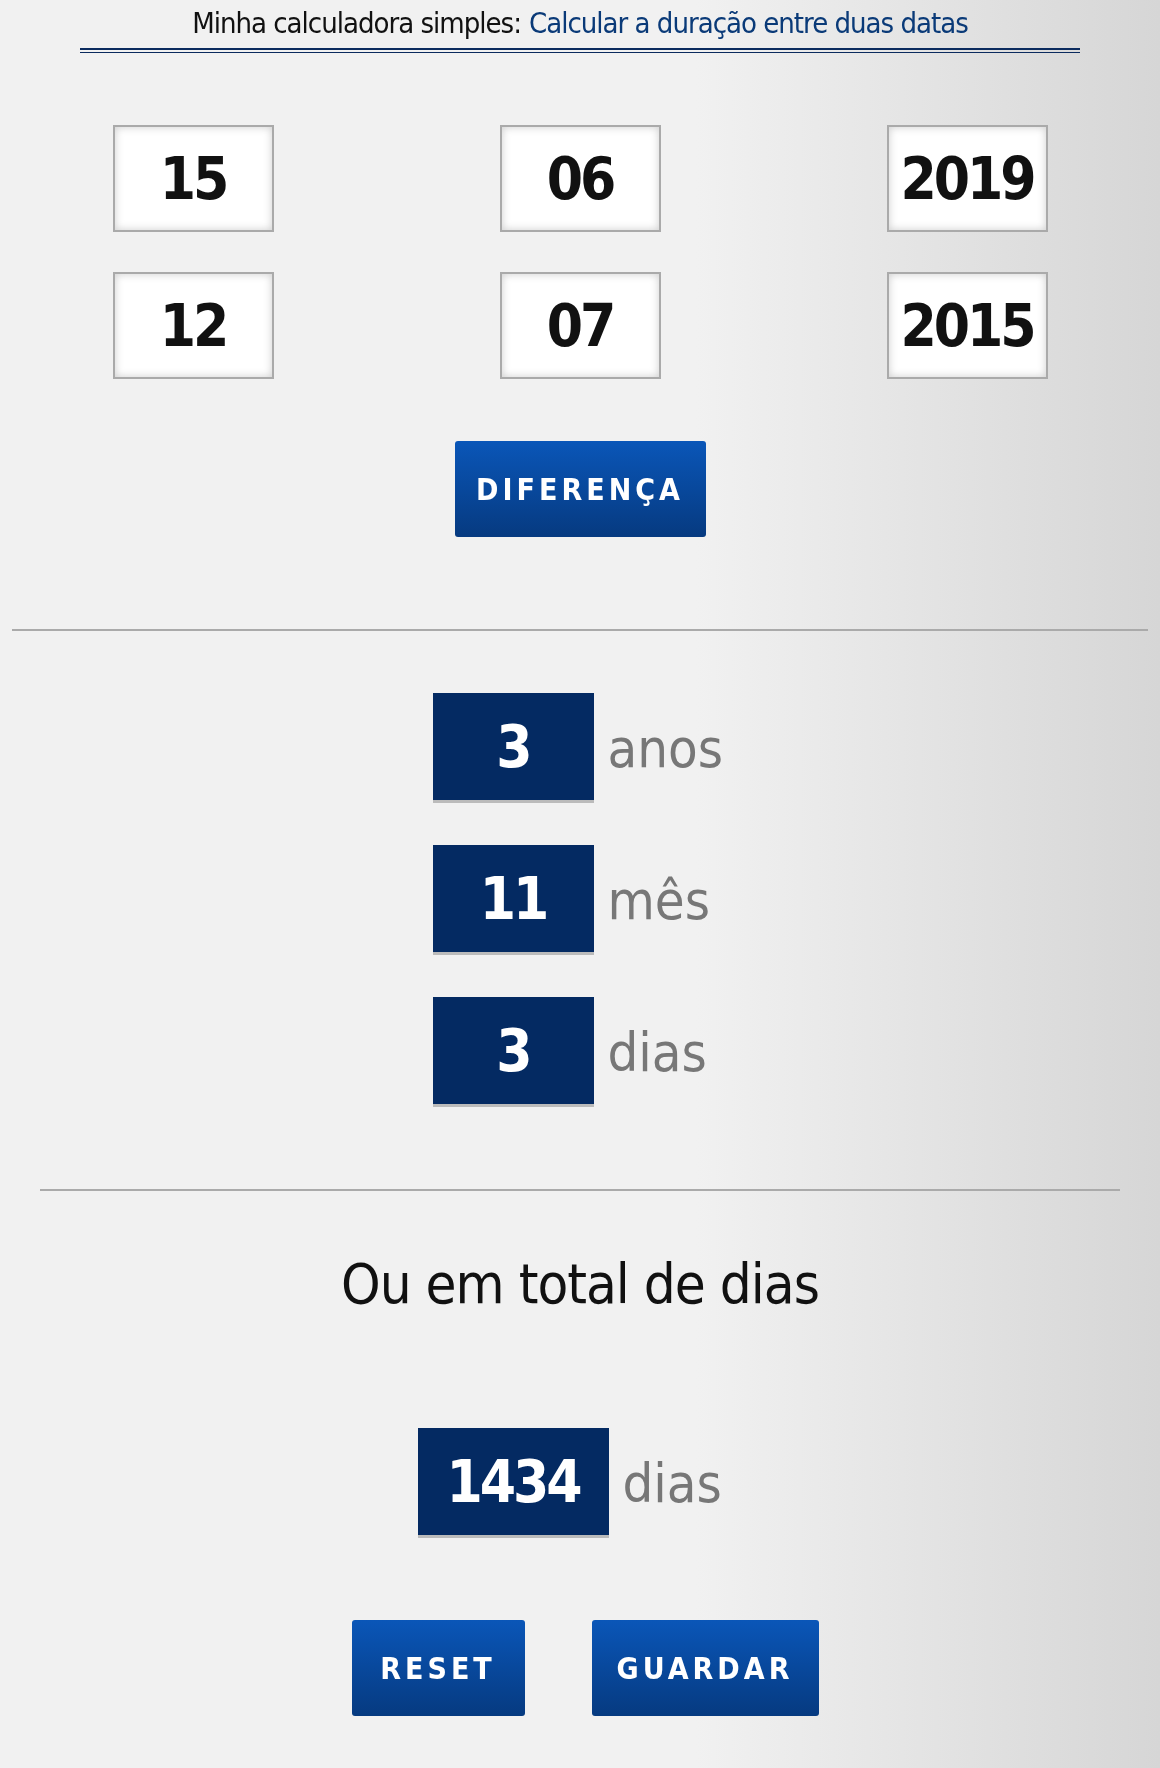 This screenshot has height=1768, width=1160. I want to click on year-field: 2015, so click(967, 325).